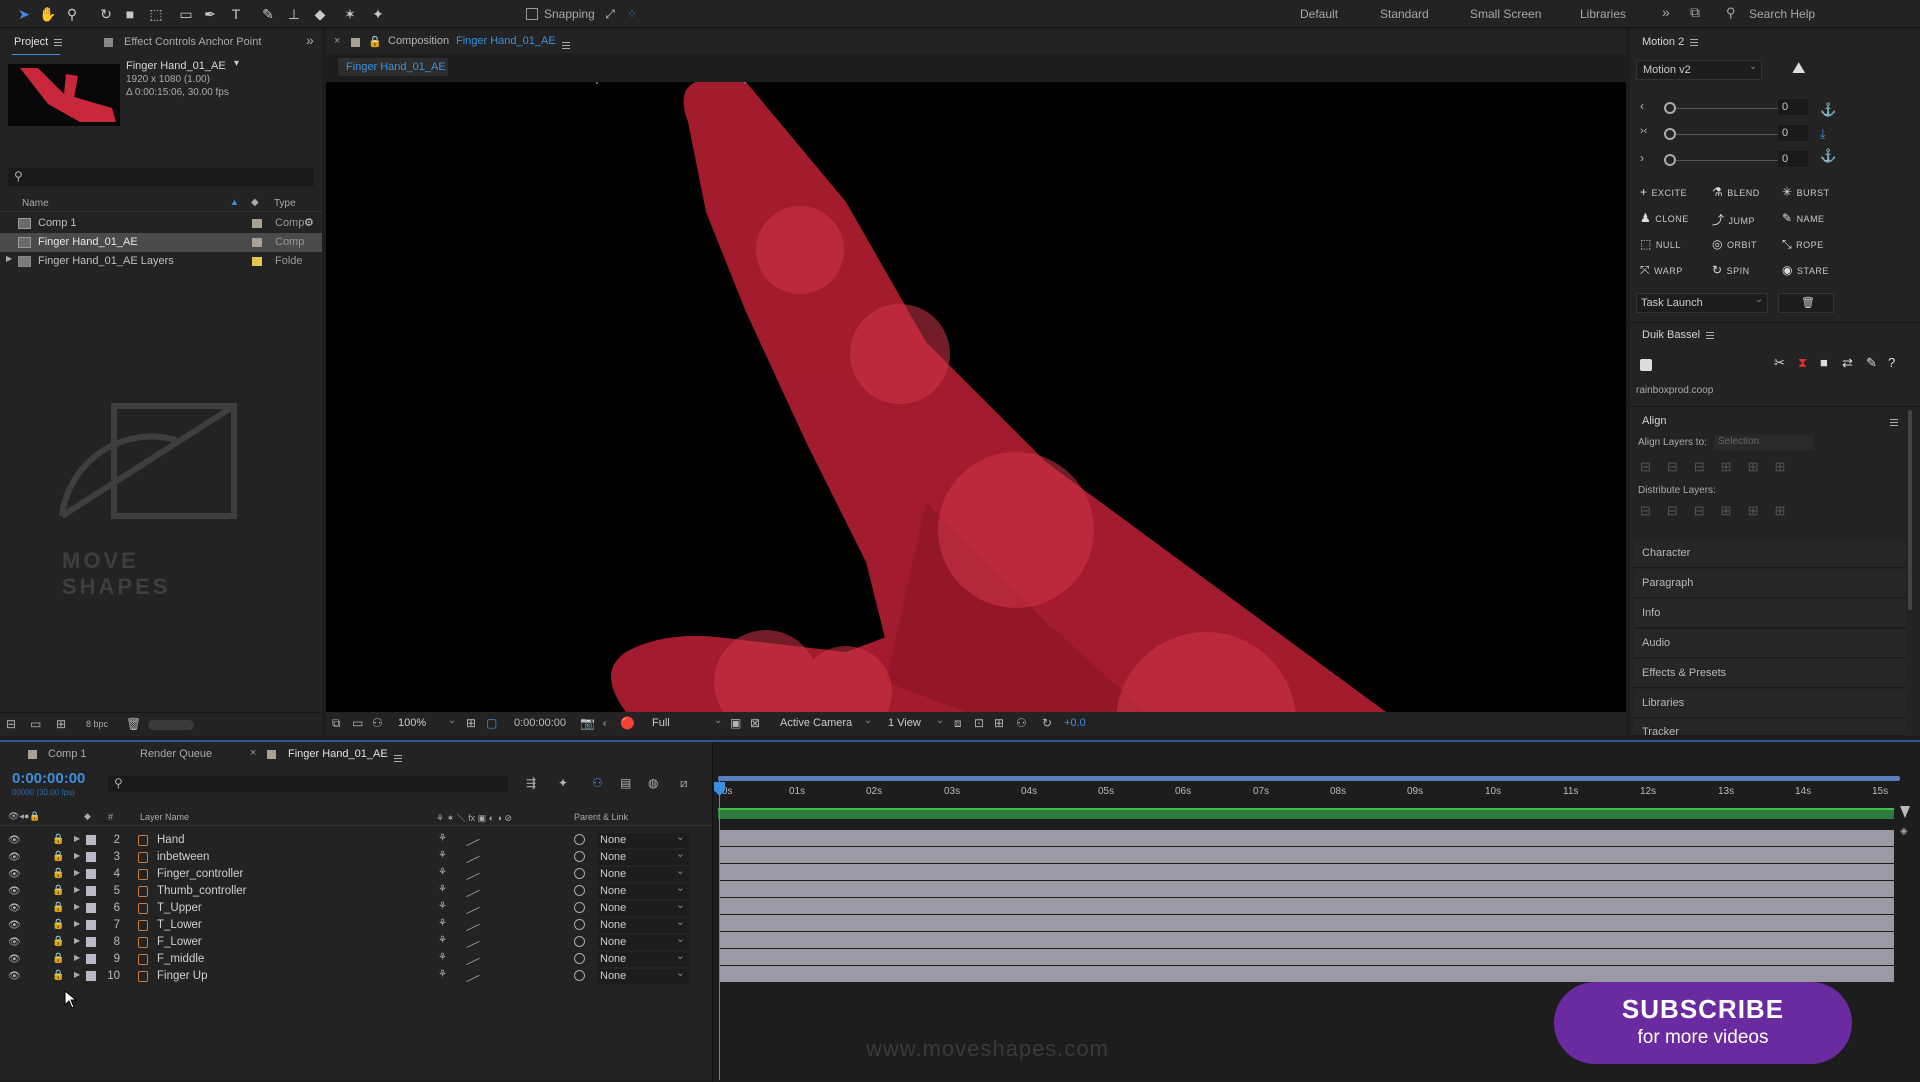  Describe the element at coordinates (610, 14) in the screenshot. I see `snap-options-icon: ⤢` at that location.